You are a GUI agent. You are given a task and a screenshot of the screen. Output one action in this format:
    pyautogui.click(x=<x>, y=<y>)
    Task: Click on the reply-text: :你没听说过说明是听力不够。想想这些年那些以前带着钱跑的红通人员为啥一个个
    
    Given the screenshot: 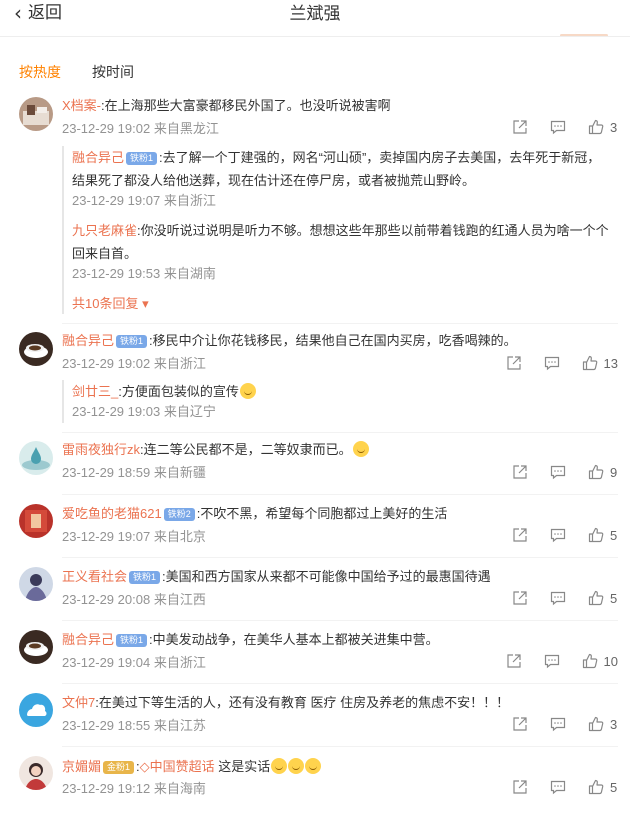 What is the action you would take?
    pyautogui.click(x=373, y=230)
    